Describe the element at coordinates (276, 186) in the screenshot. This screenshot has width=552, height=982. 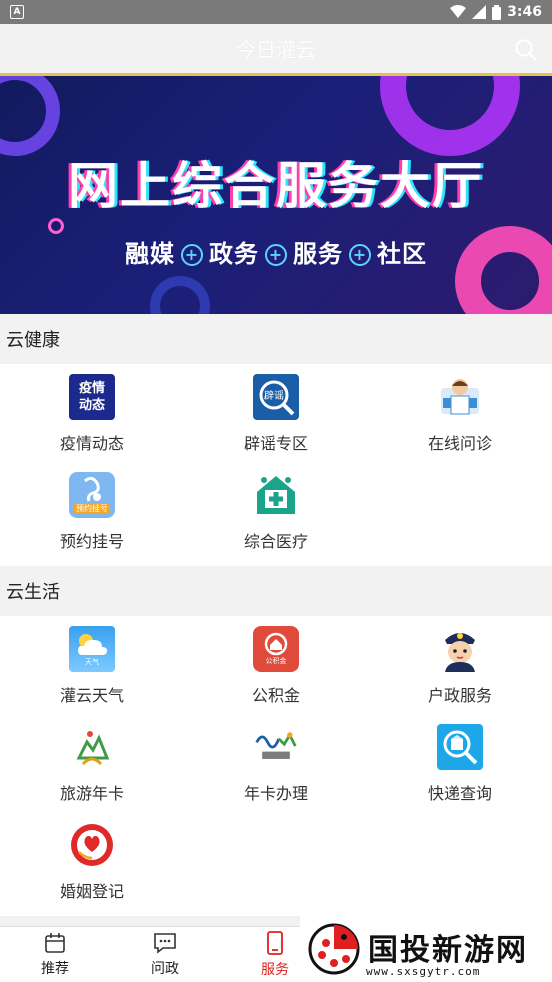
I see `banner-headline: 网上综合服务大厅` at that location.